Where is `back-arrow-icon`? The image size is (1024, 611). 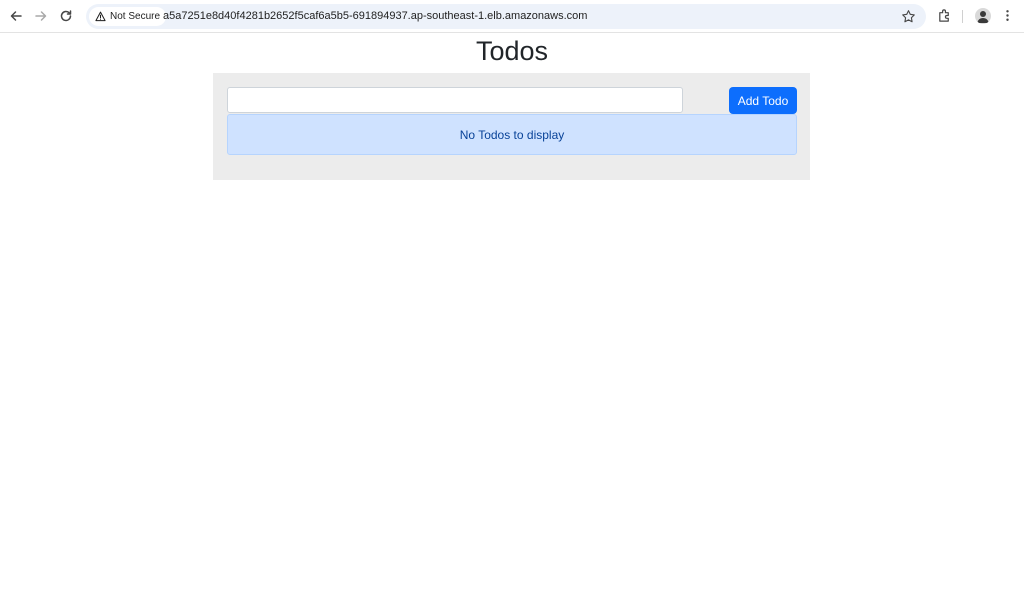
back-arrow-icon is located at coordinates (16, 16).